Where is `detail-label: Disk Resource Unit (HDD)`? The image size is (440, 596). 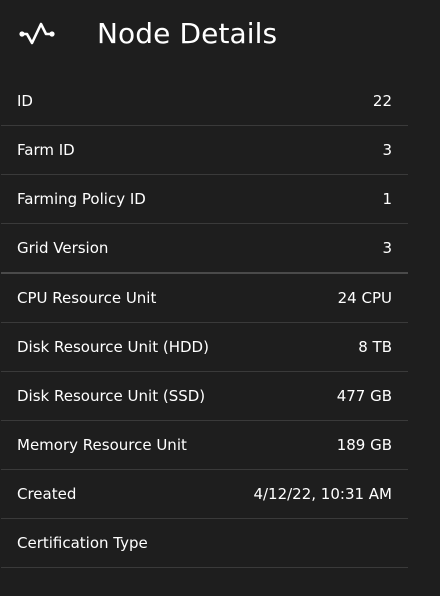 detail-label: Disk Resource Unit (HDD) is located at coordinates (113, 347).